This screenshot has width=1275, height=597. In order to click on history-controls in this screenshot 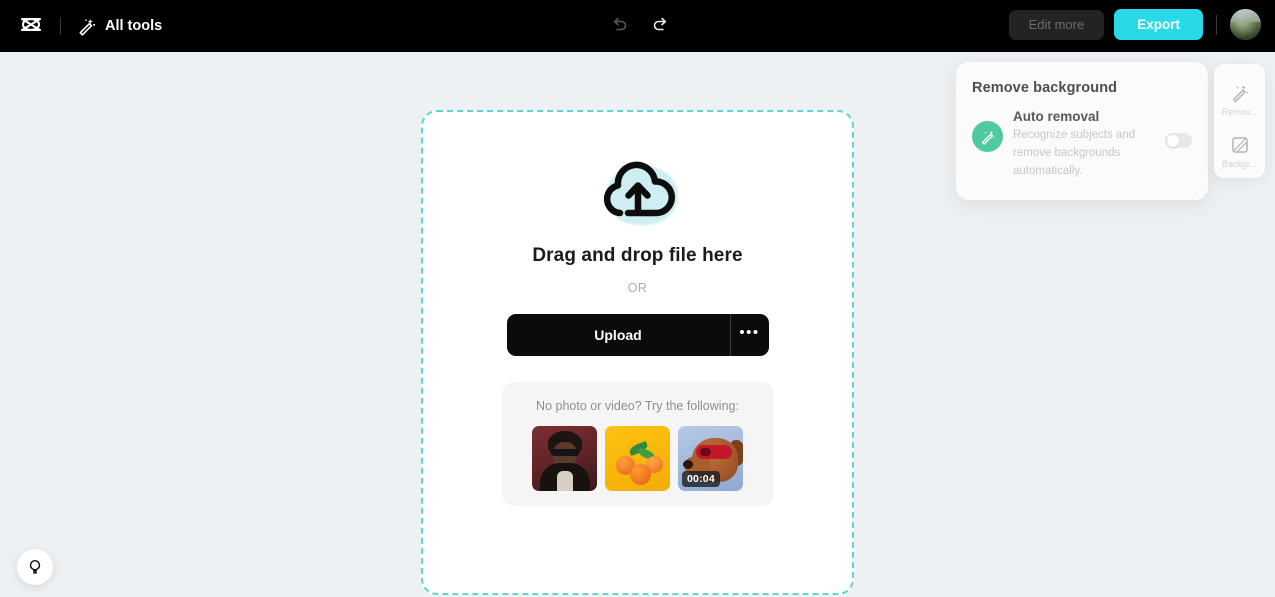, I will do `click(640, 24)`.